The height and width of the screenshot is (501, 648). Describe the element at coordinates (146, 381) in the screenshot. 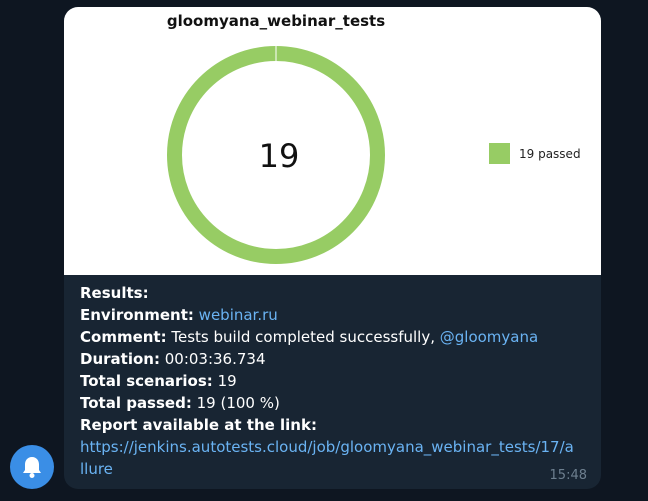

I see `total-scenarios-label: Total scenarios:` at that location.